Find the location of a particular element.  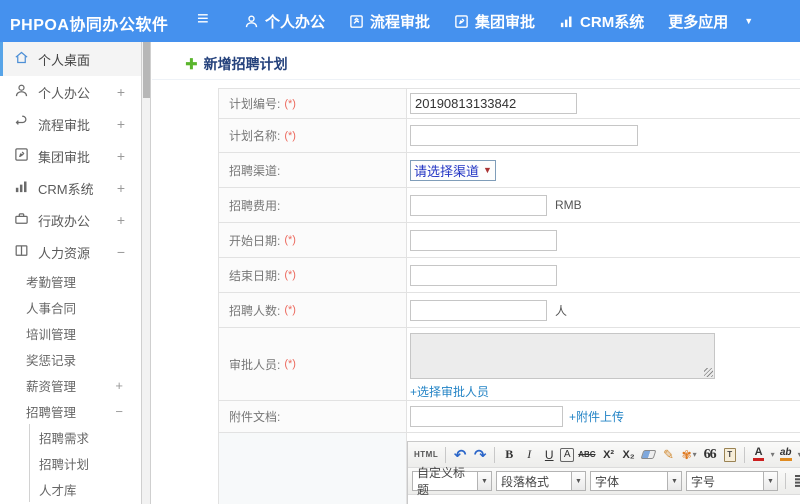

sidebar-subitem-label: 考勤管理 is located at coordinates (51, 282).